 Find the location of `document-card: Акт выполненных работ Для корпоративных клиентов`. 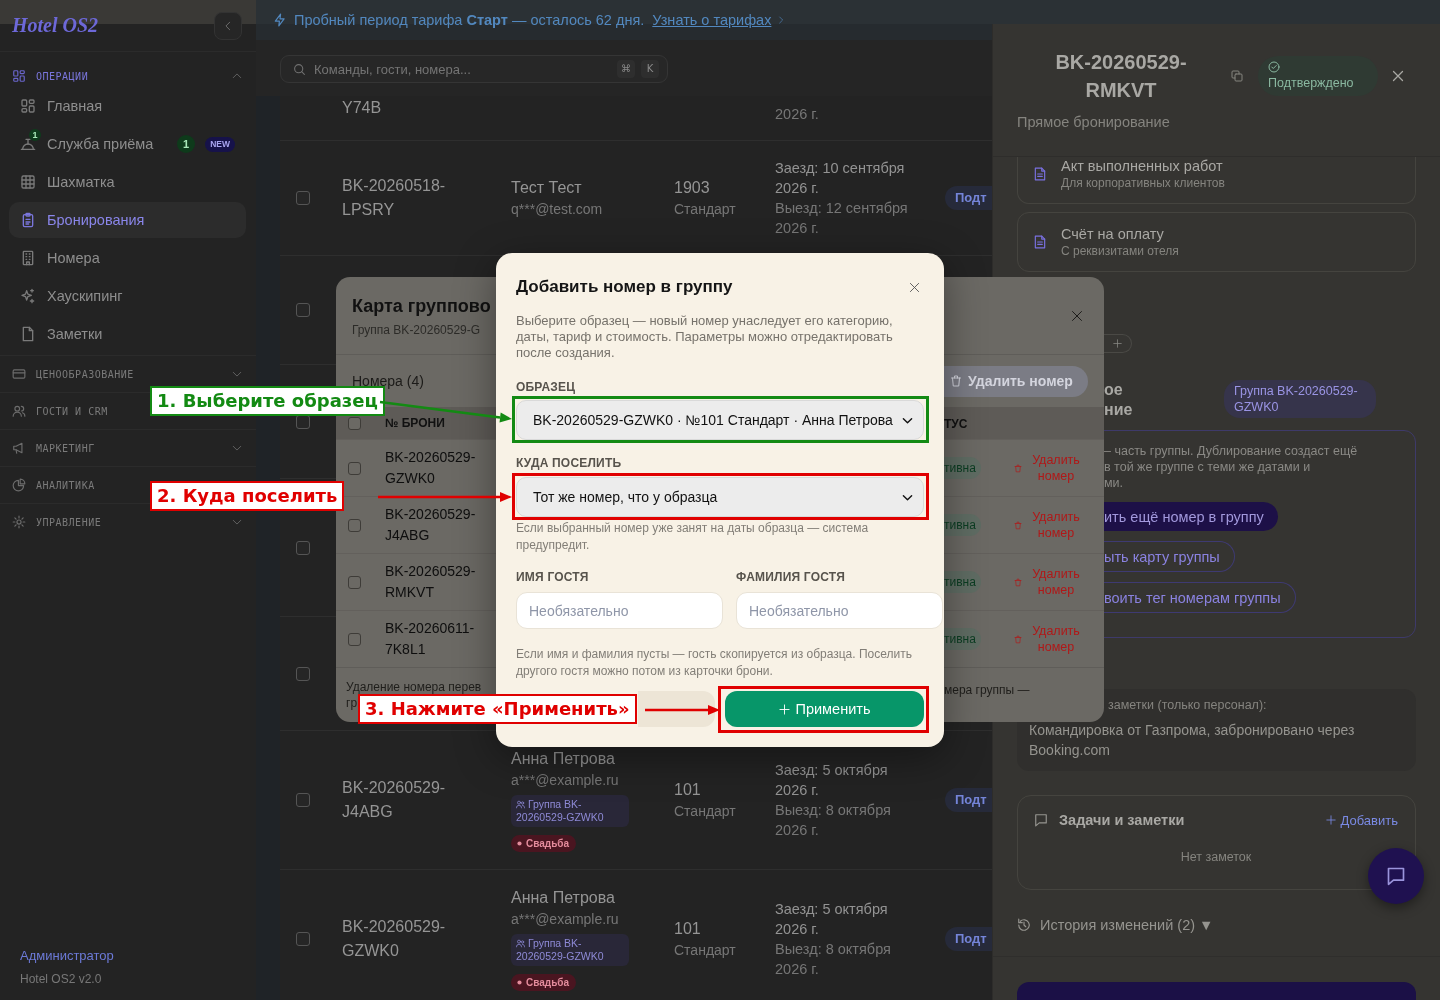

document-card: Акт выполненных работ Для корпоративных клиентов is located at coordinates (1216, 180).